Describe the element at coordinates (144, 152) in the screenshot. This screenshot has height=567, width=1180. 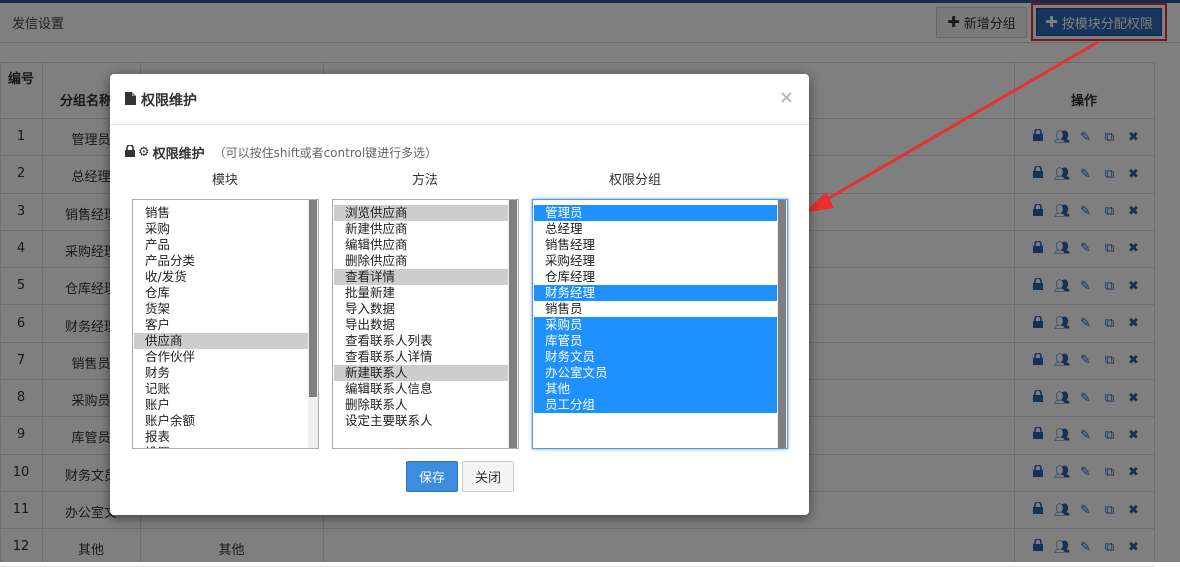
I see `gear-icon: ⚙` at that location.